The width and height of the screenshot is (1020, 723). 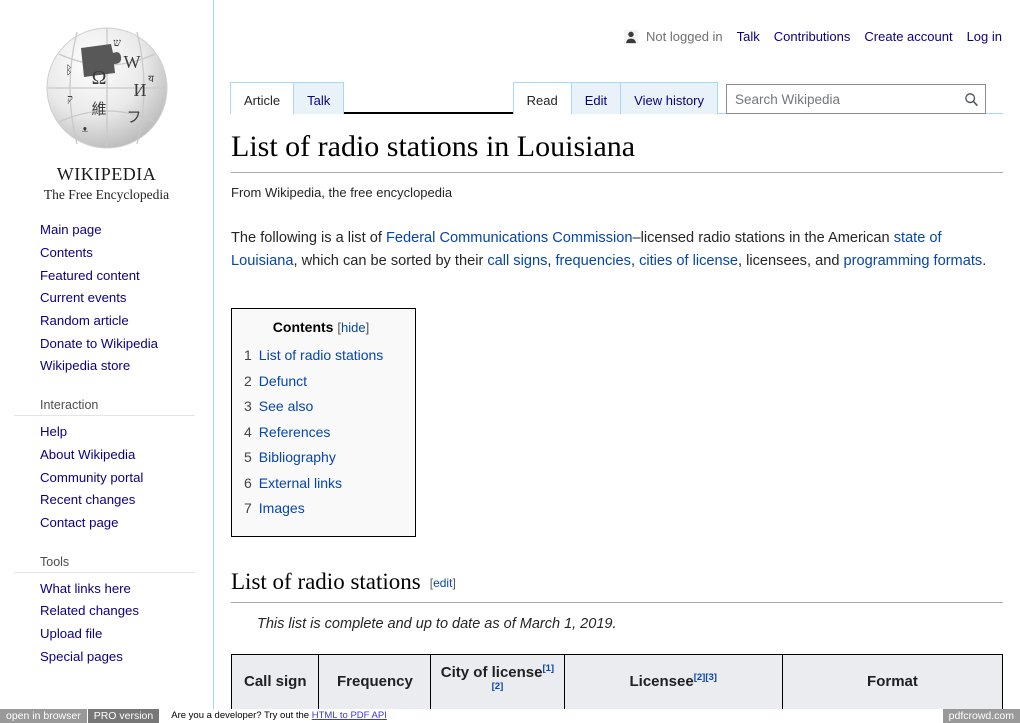 I want to click on toc-title-label: Contents, so click(x=303, y=327).